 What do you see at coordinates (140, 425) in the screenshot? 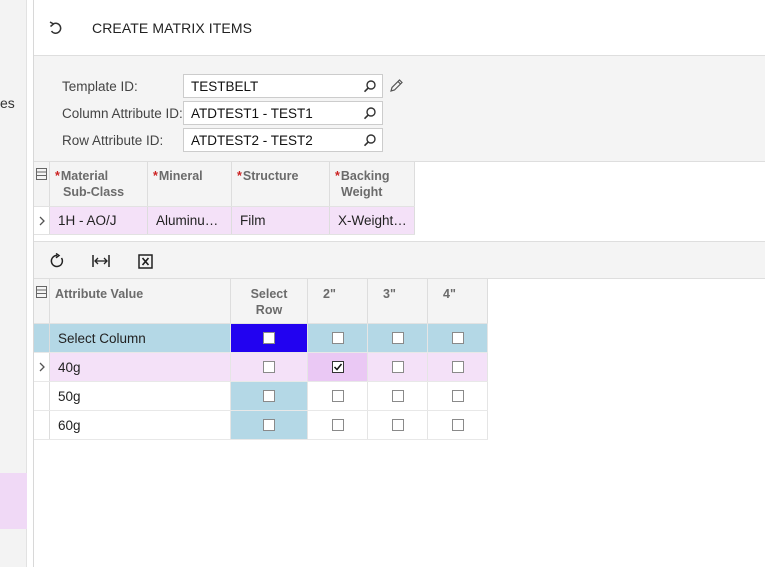
I see `attribute-value-cell: 60g` at bounding box center [140, 425].